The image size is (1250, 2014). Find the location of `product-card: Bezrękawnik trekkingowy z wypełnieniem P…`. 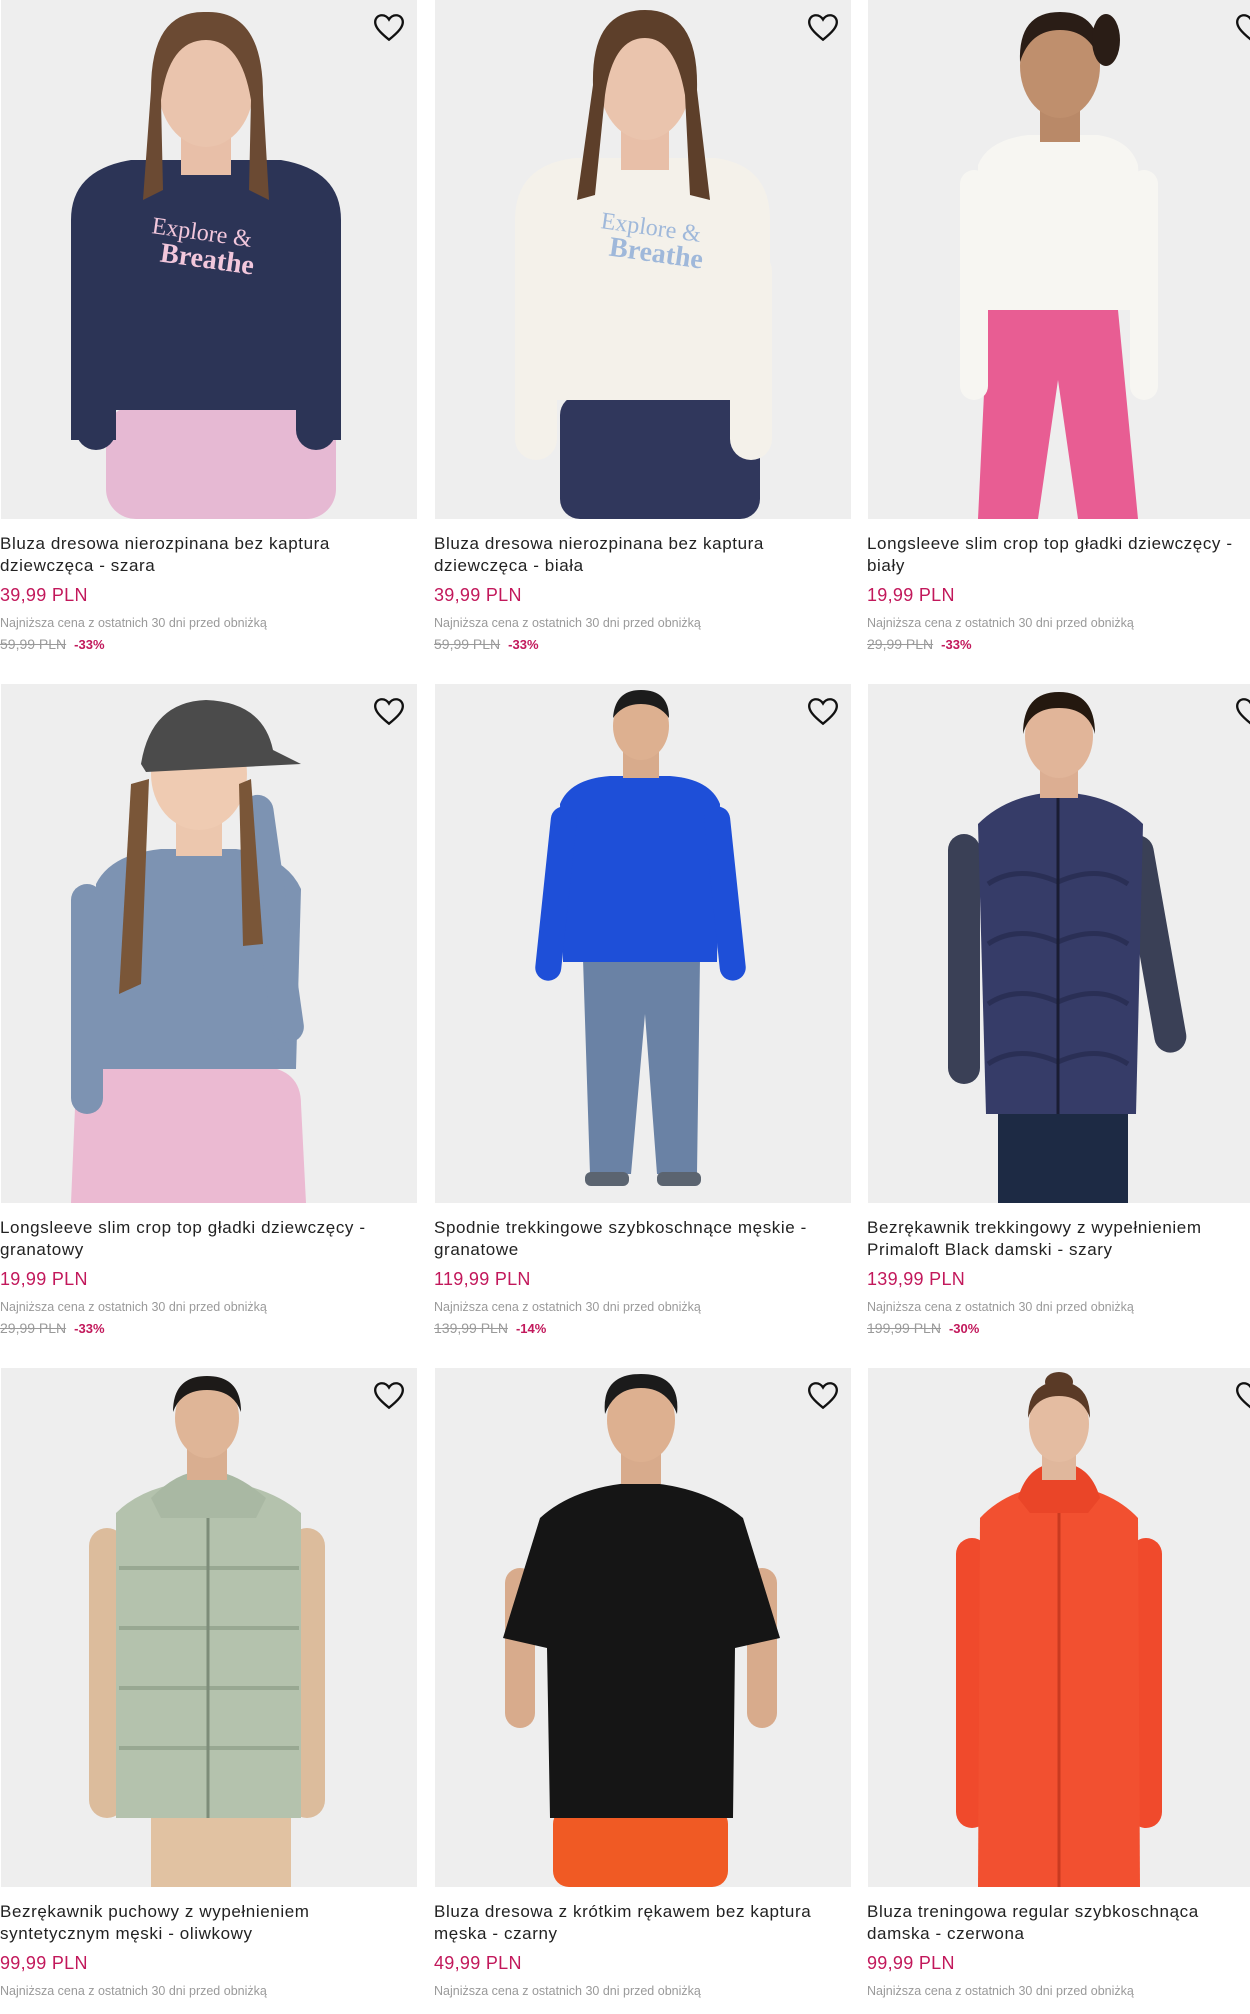

product-card: Bezrękawnik trekkingowy z wypełnieniem P… is located at coordinates (1058, 1018).